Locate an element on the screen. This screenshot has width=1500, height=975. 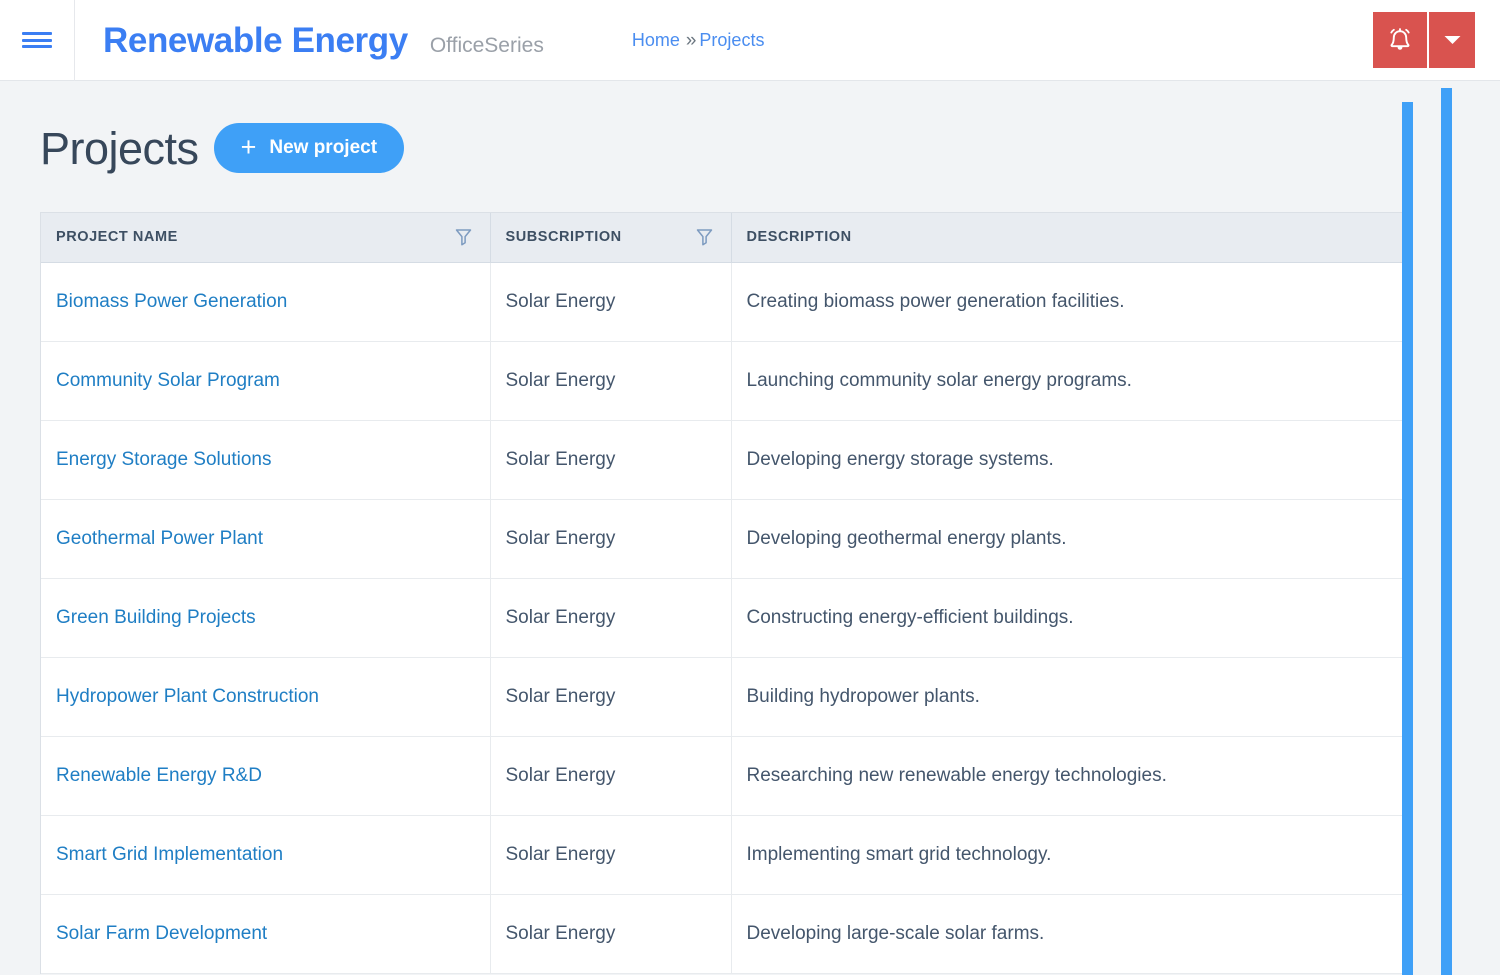
alarm-bell-icon is located at coordinates (1400, 38).